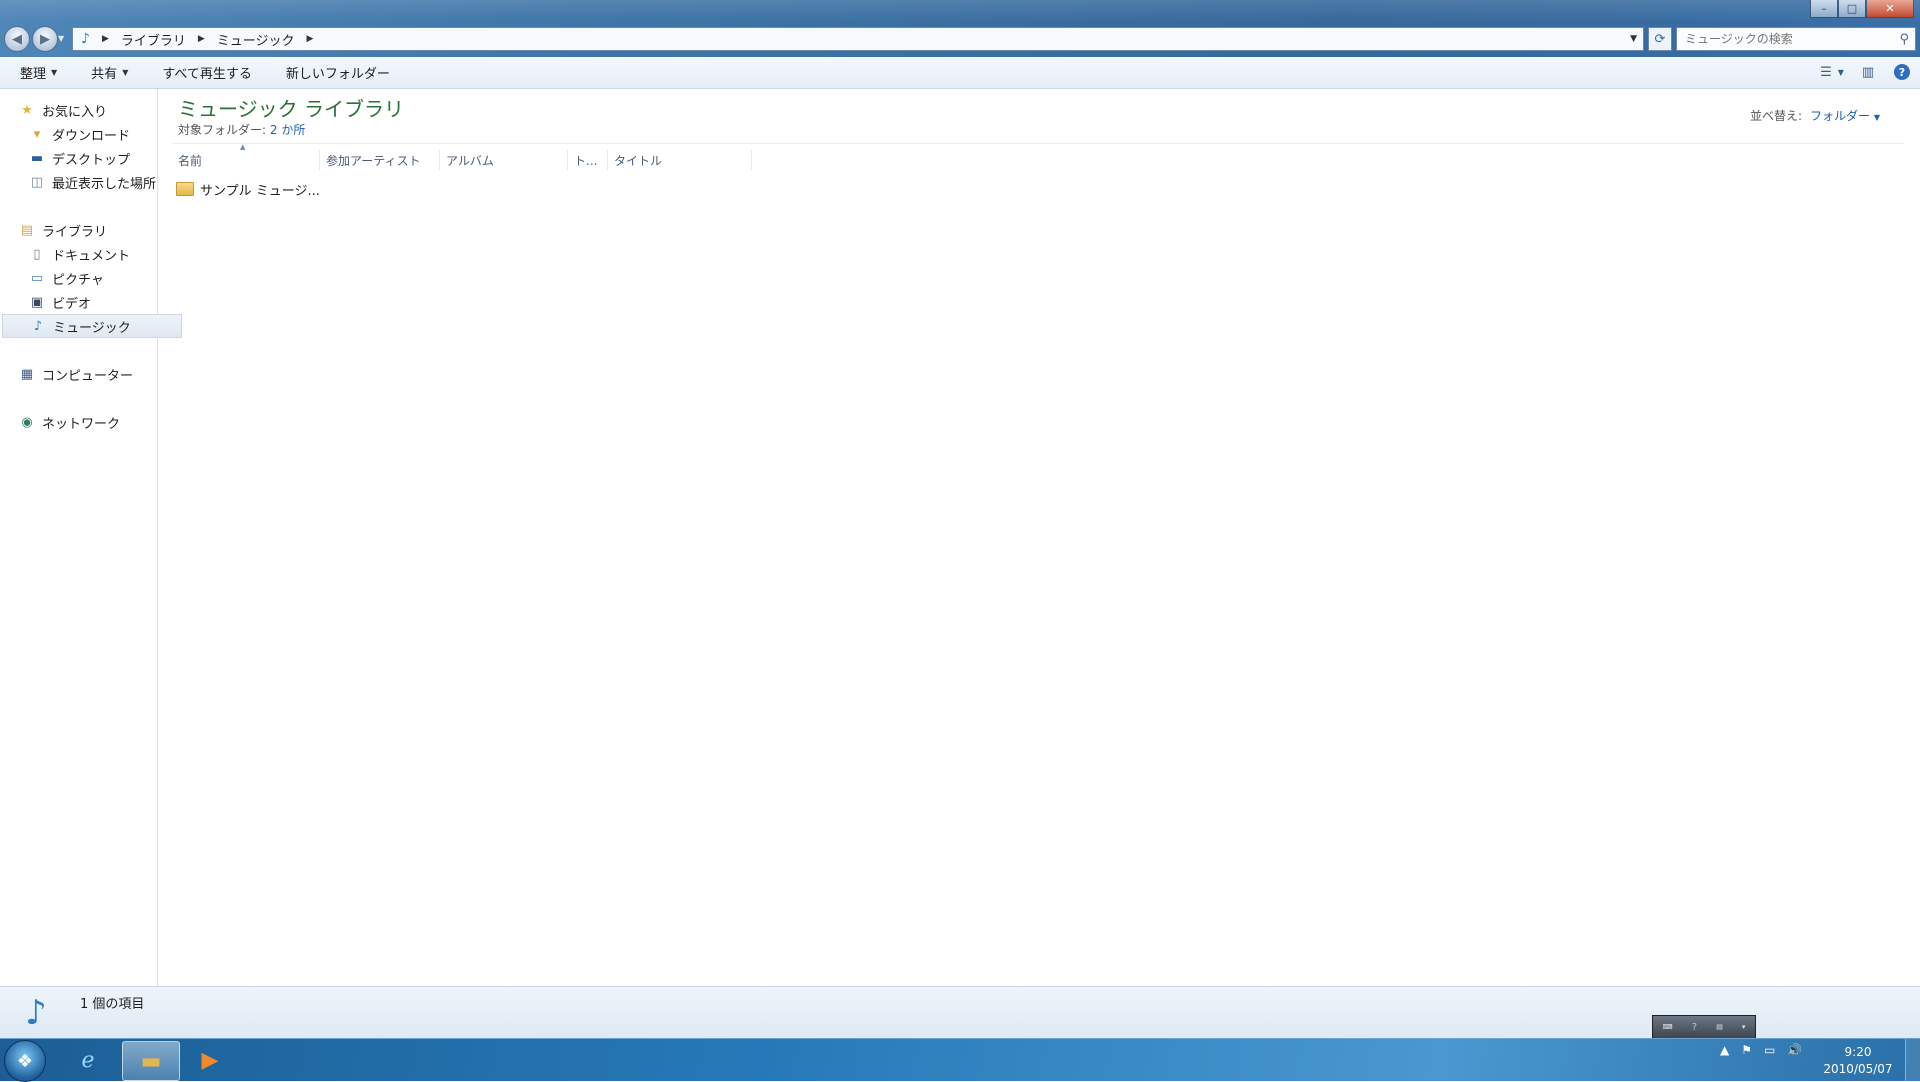 This screenshot has width=1920, height=1082. I want to click on video-icon: ▣, so click(37, 302).